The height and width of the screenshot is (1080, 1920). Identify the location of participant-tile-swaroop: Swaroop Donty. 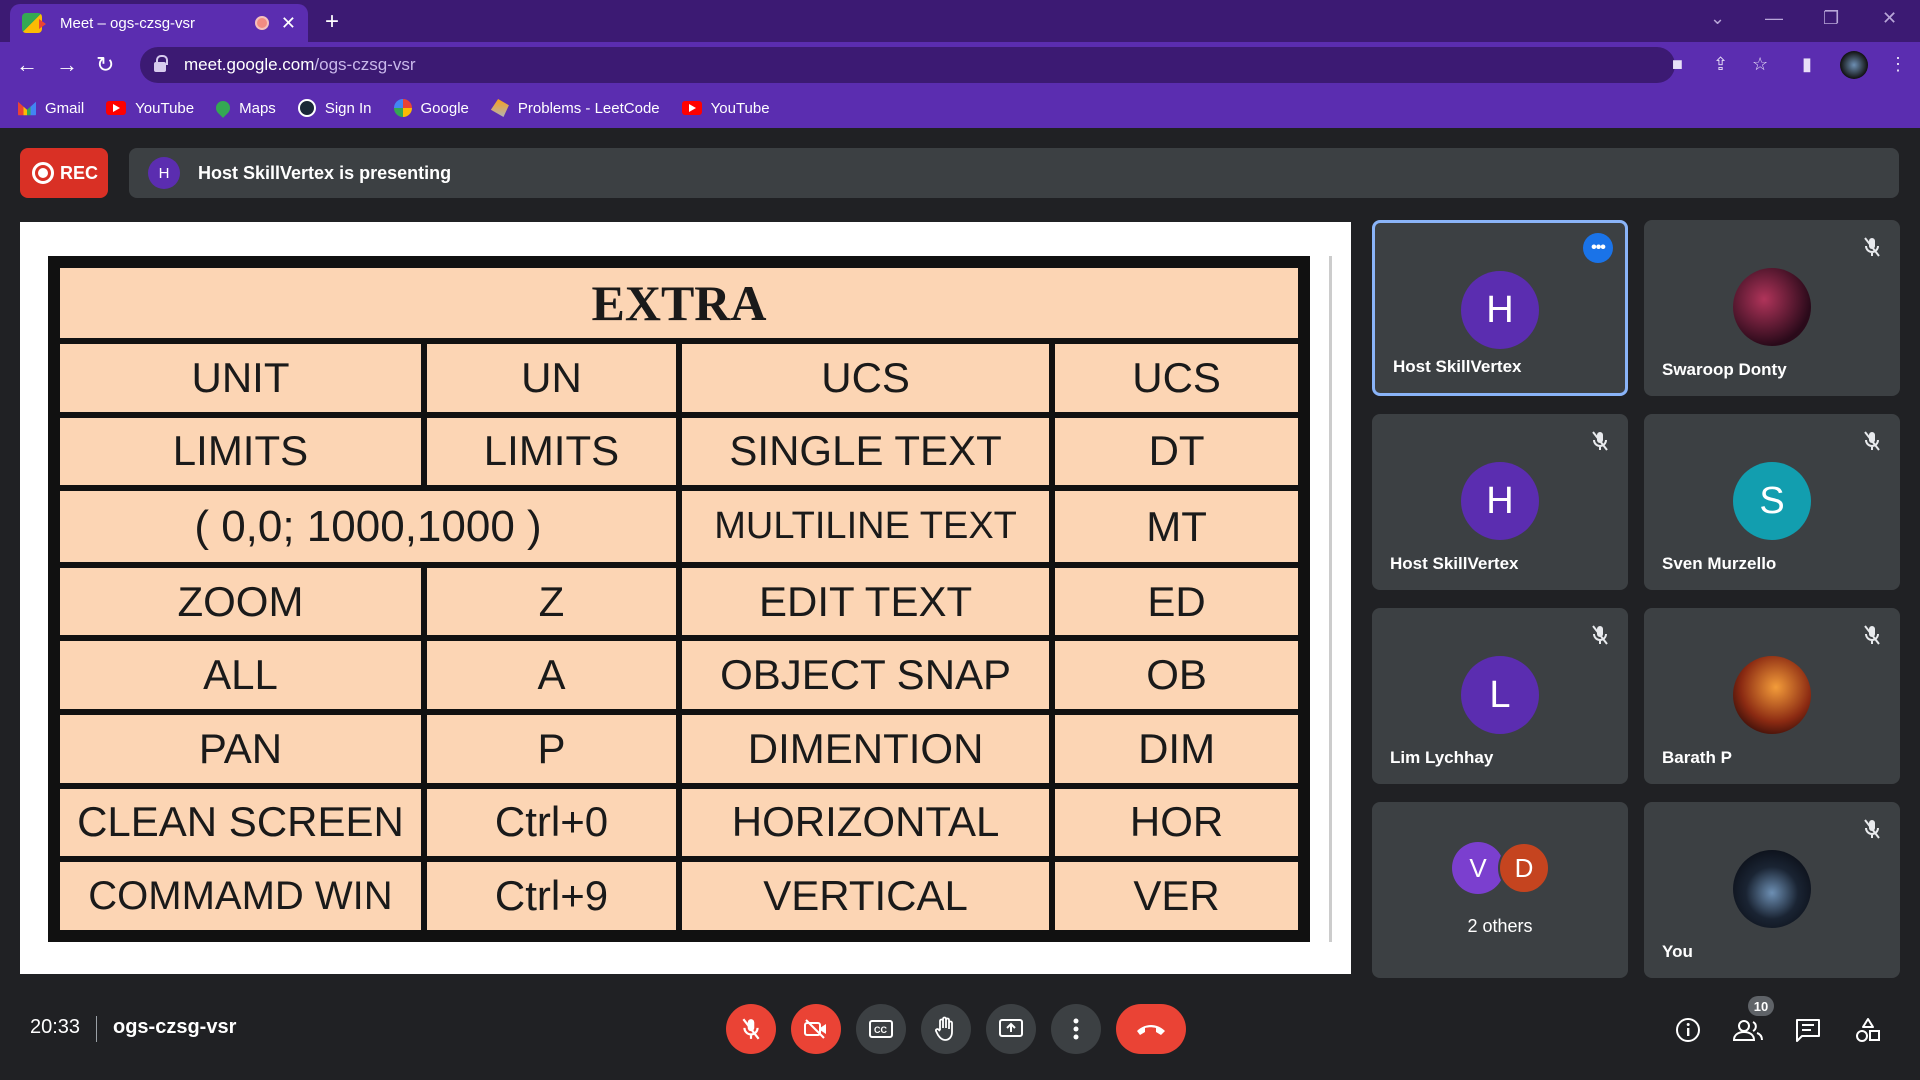
(1772, 308).